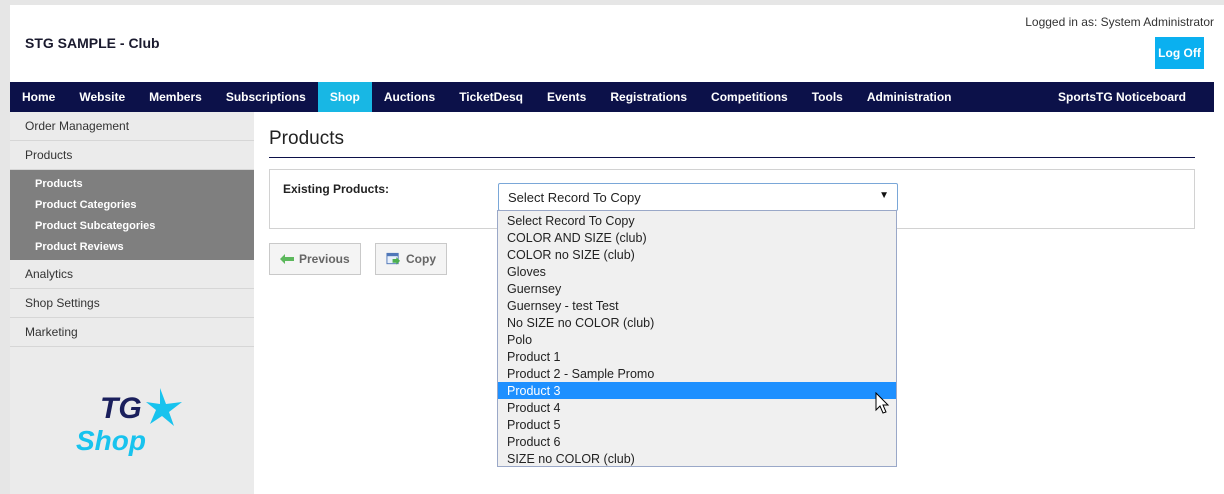 The height and width of the screenshot is (494, 1224). I want to click on dropdown-option: Product 5, so click(697, 424).